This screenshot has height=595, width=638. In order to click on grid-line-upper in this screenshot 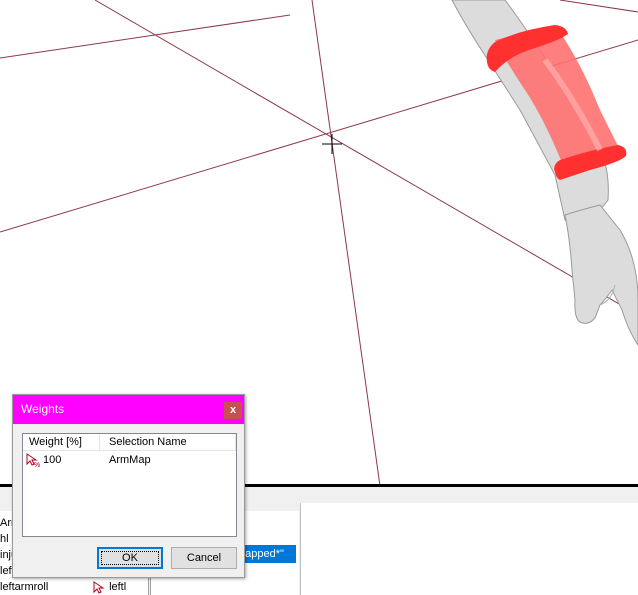, I will do `click(145, 36)`.